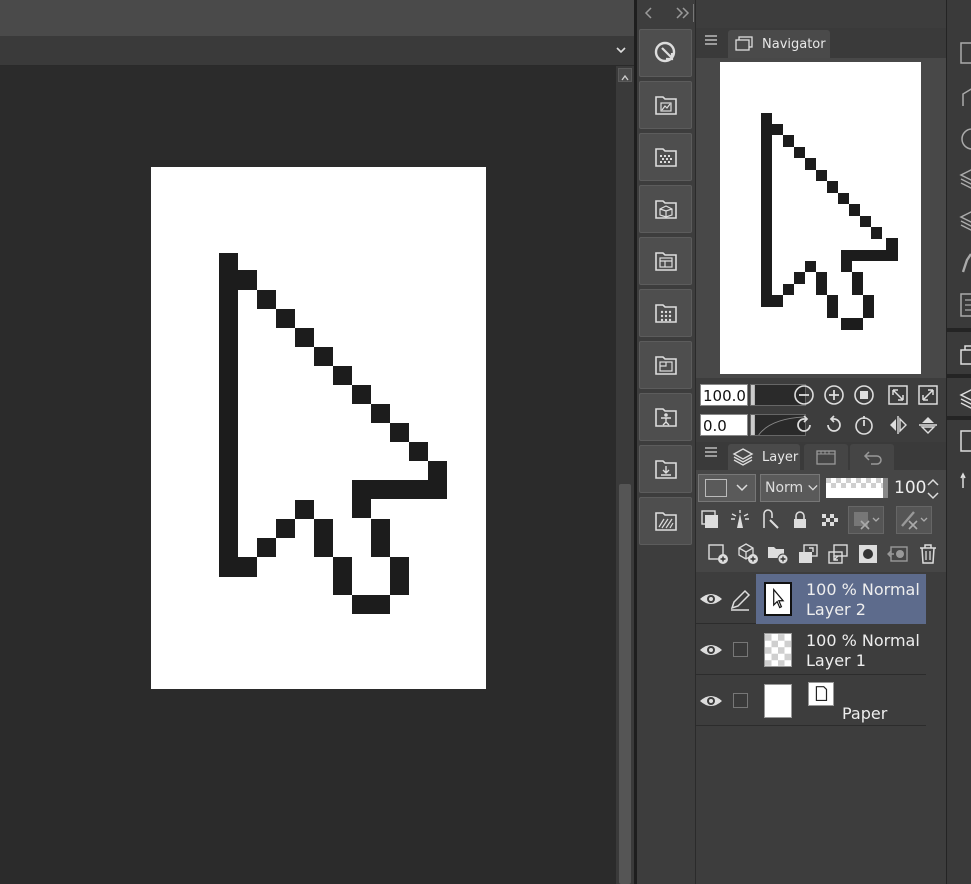 Image resolution: width=971 pixels, height=884 pixels. Describe the element at coordinates (804, 395) in the screenshot. I see `zoom-out-icon` at that location.